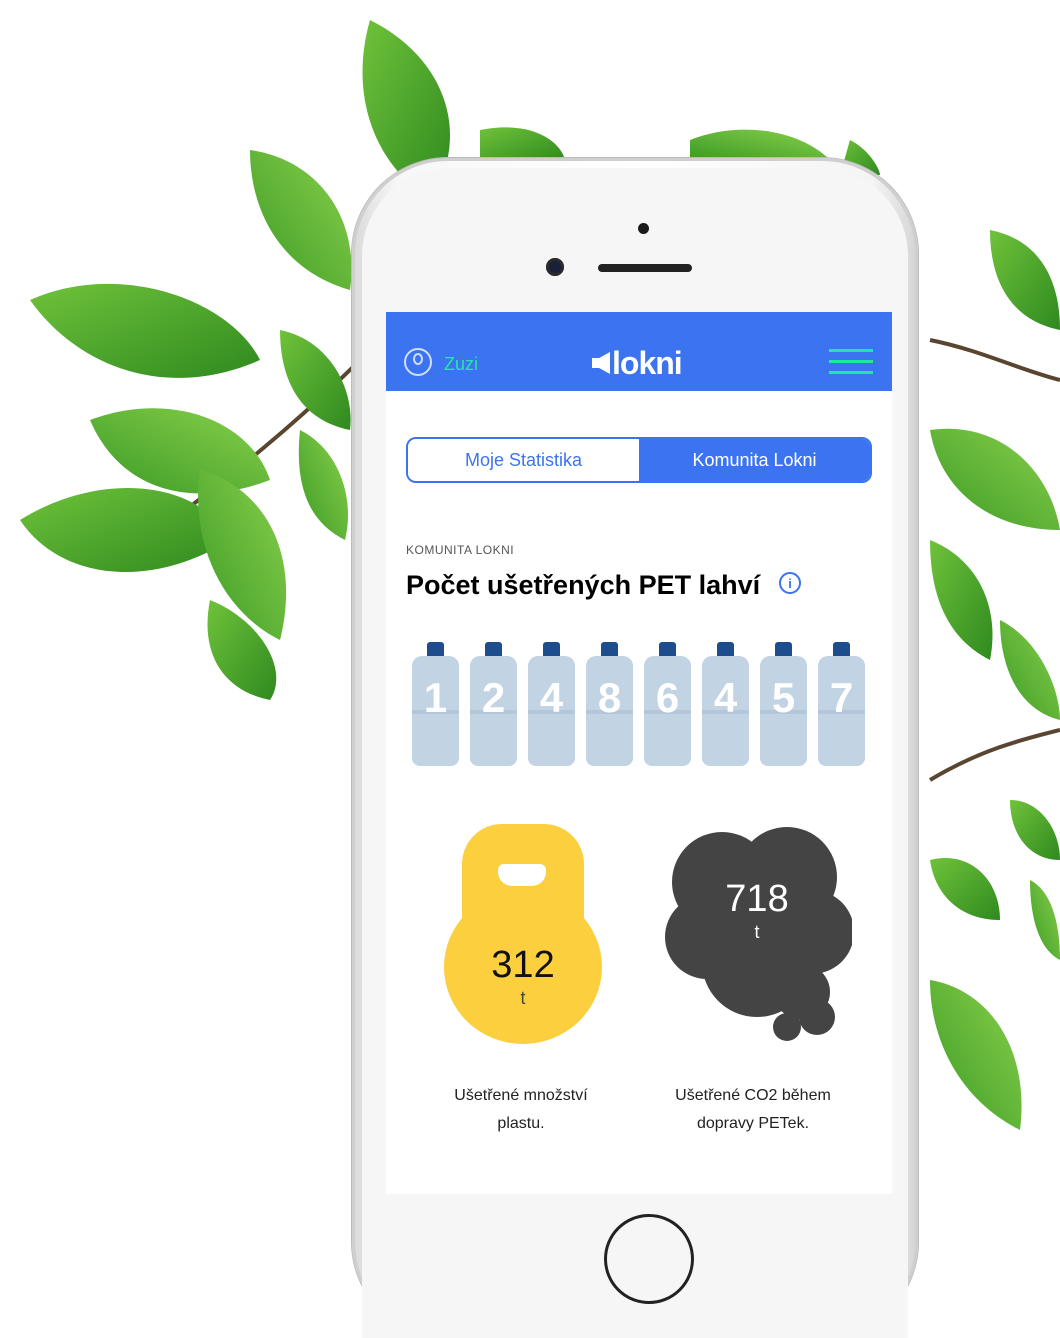 The width and height of the screenshot is (1060, 1338). Describe the element at coordinates (555, 267) in the screenshot. I see `front-camera` at that location.